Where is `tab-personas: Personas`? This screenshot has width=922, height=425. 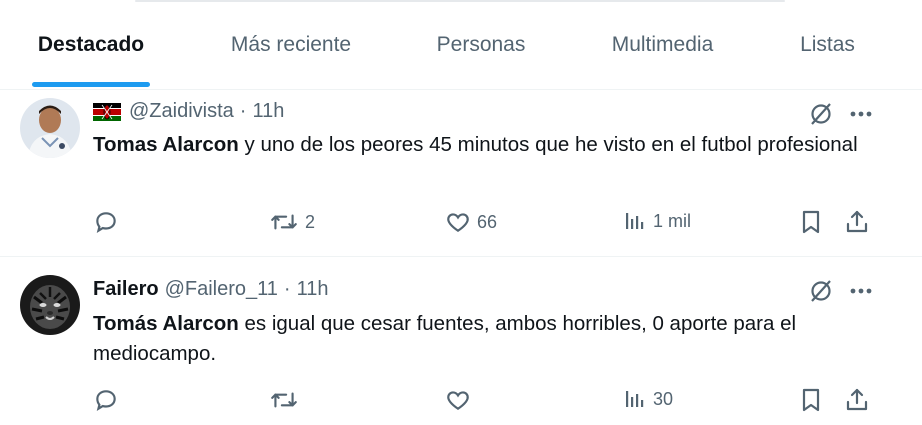
tab-personas: Personas is located at coordinates (481, 45).